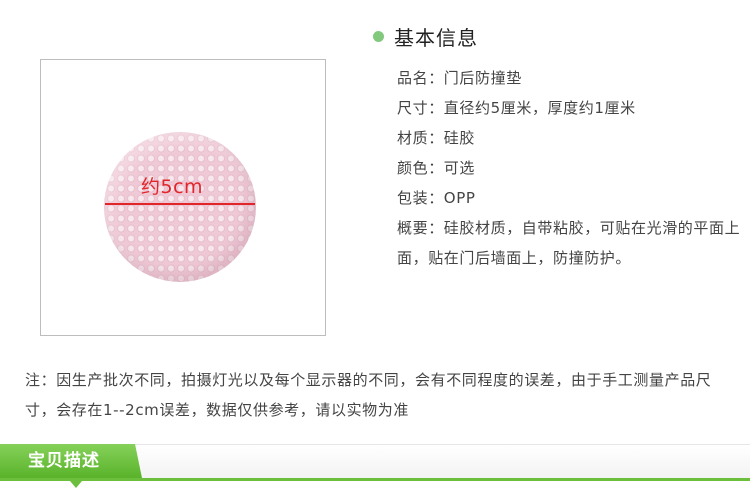 The image size is (750, 498). Describe the element at coordinates (172, 187) in the screenshot. I see `diameter-label: 约5cm` at that location.